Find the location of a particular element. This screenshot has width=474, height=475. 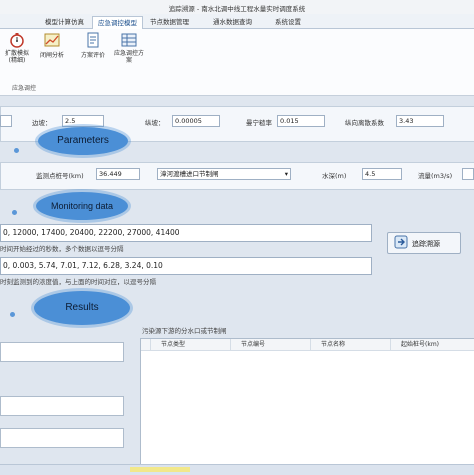

chevron-down-icon: ▾ is located at coordinates (286, 174).